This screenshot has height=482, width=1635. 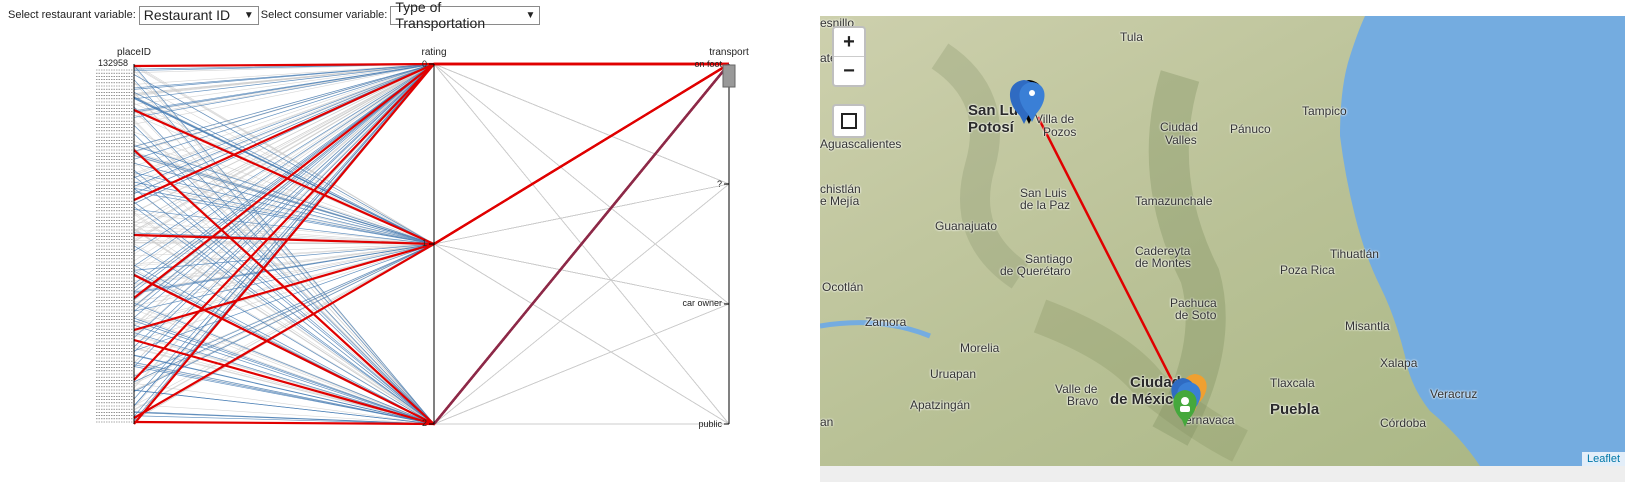 What do you see at coordinates (115, 246) in the screenshot?
I see `placeid-ticks` at bounding box center [115, 246].